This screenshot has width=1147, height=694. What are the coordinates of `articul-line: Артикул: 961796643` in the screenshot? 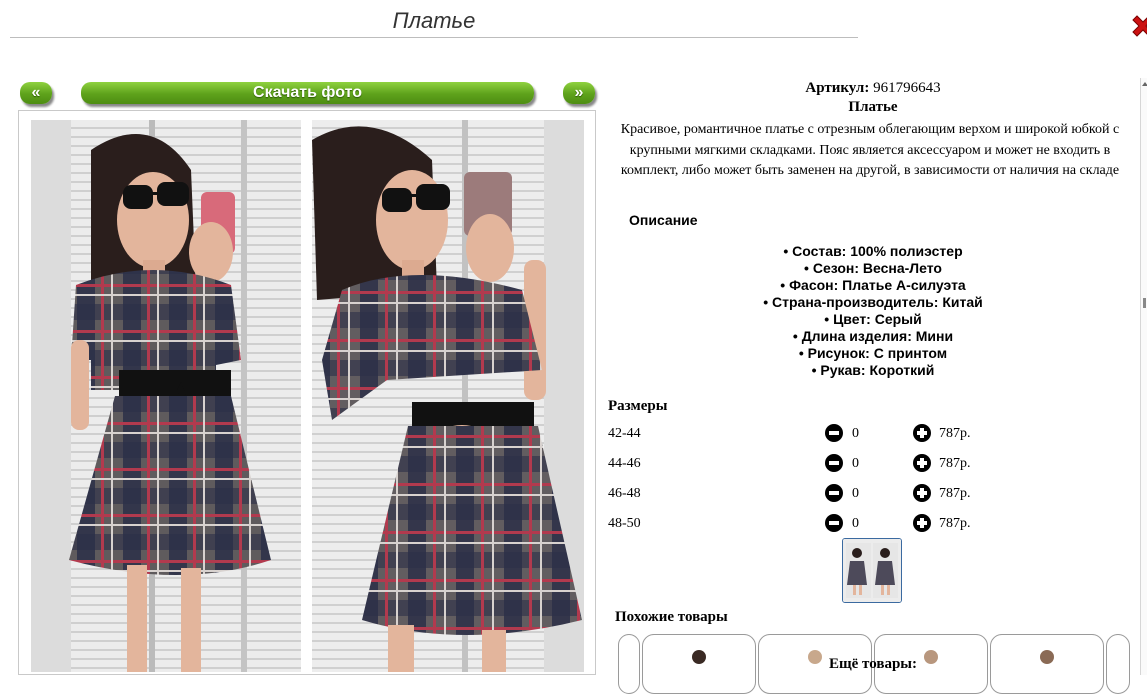 It's located at (873, 88).